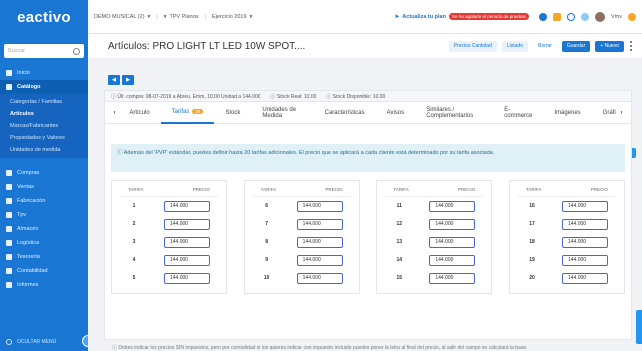 The image size is (642, 351). I want to click on app-logo: eactivo, so click(44, 17).